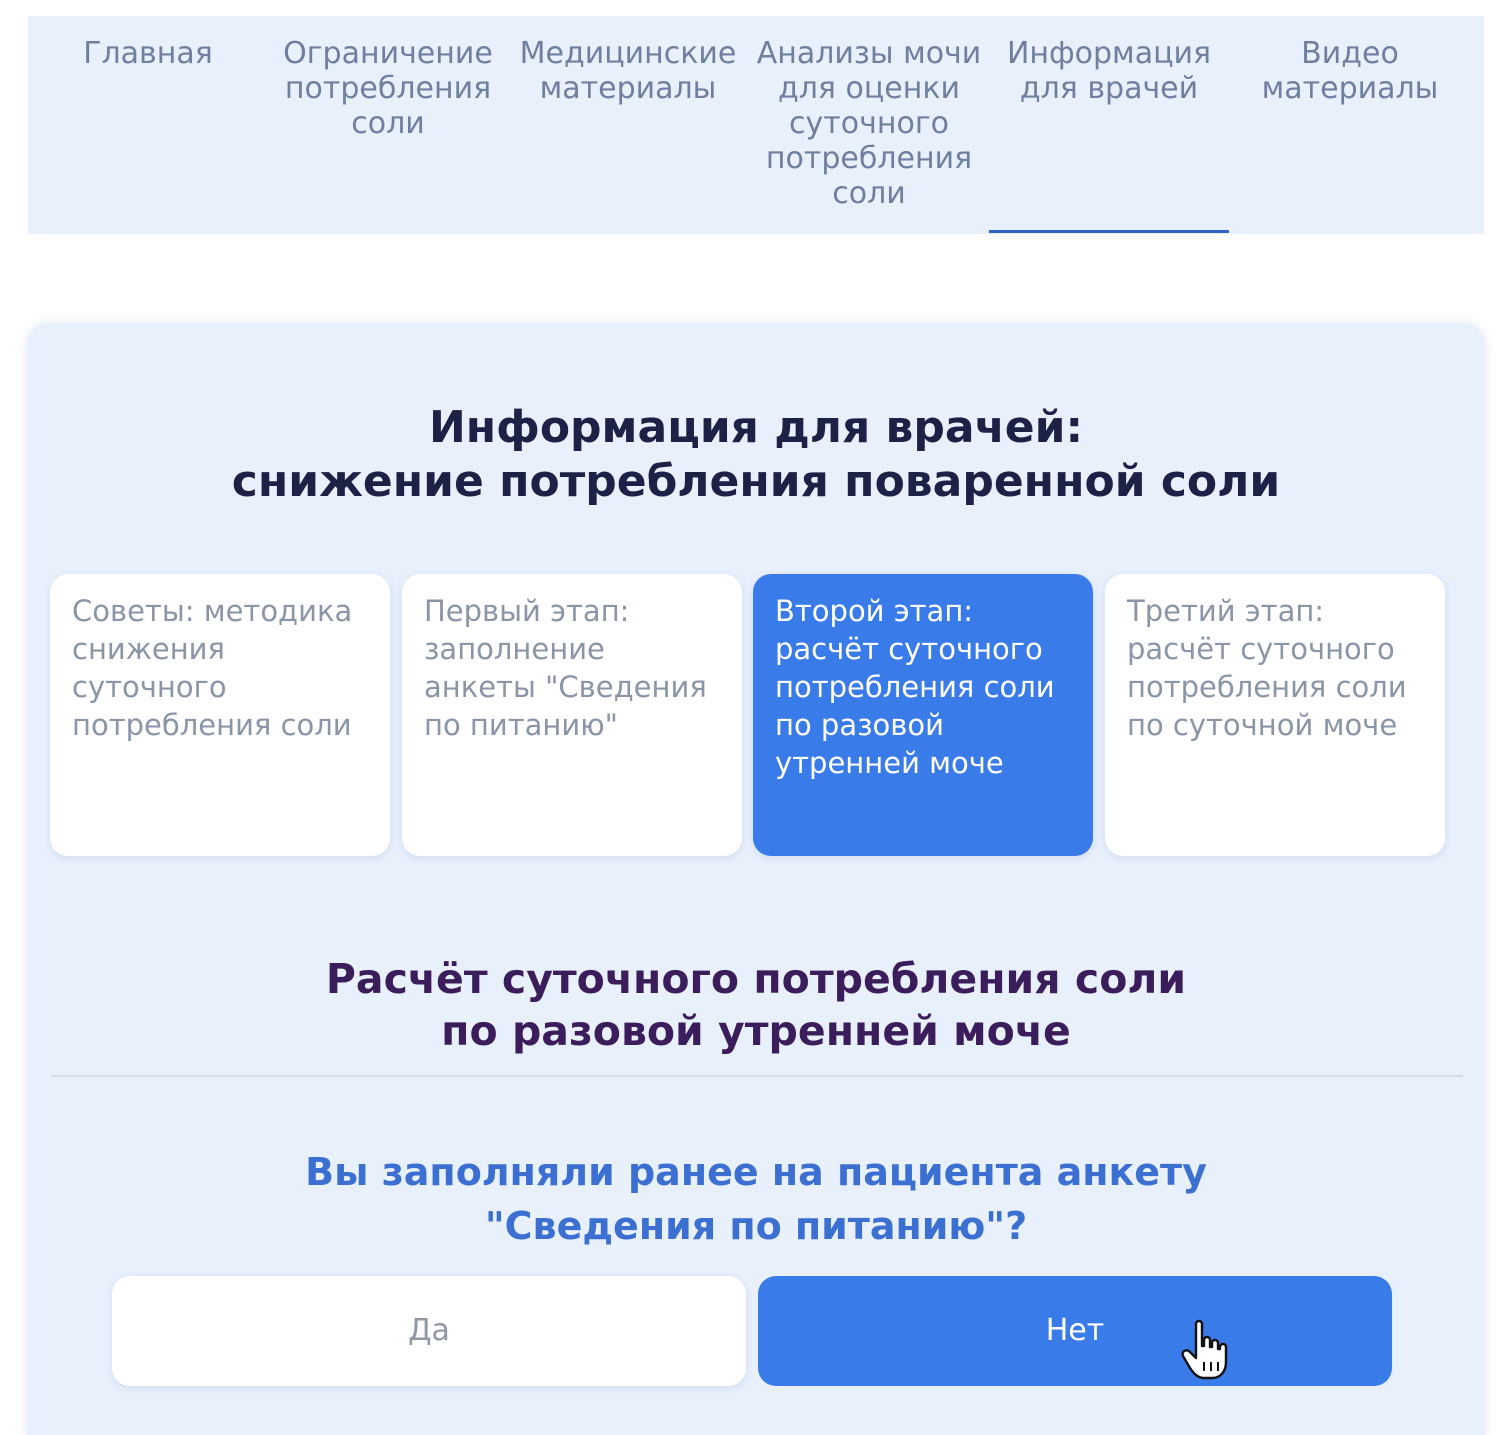 This screenshot has height=1435, width=1512. I want to click on question-line-2: "Сведения по питанию"?, so click(756, 1226).